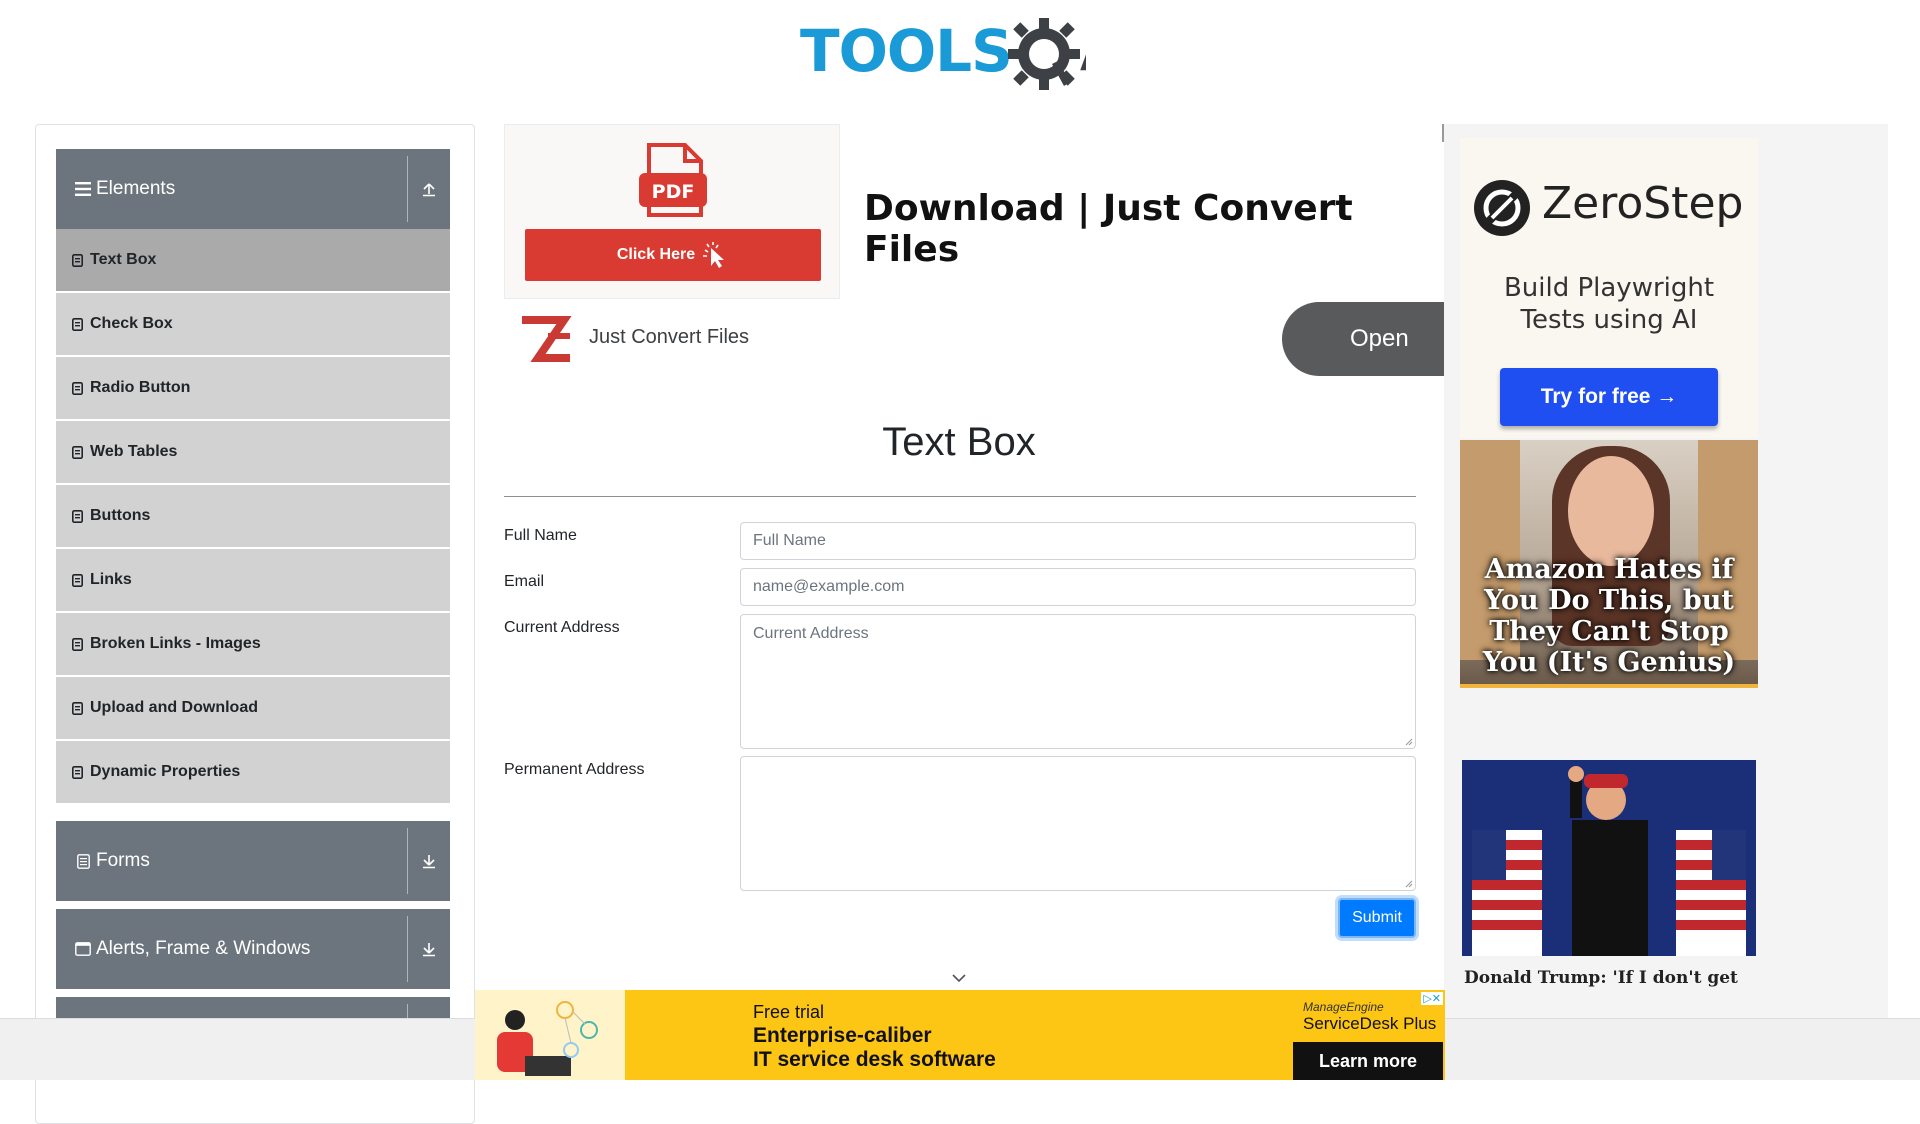 The image size is (1920, 1124). I want to click on logo-tools-text: TOOLS, so click(906, 51).